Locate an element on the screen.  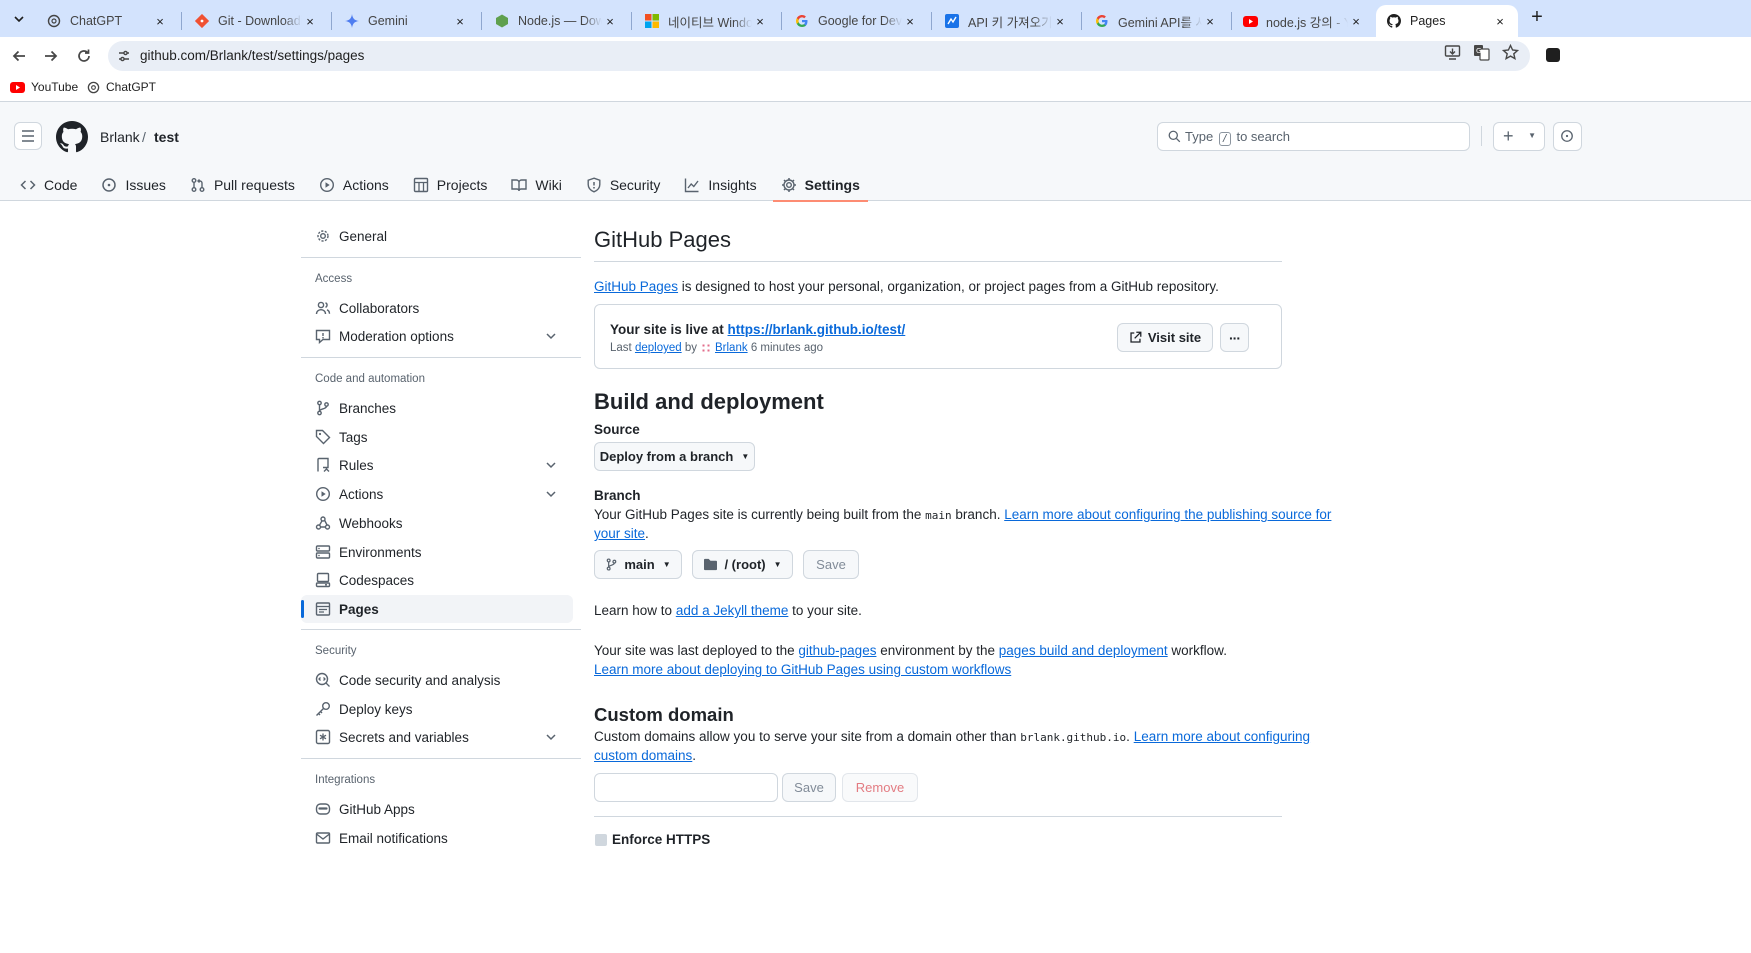
tab-separator is located at coordinates (331, 21).